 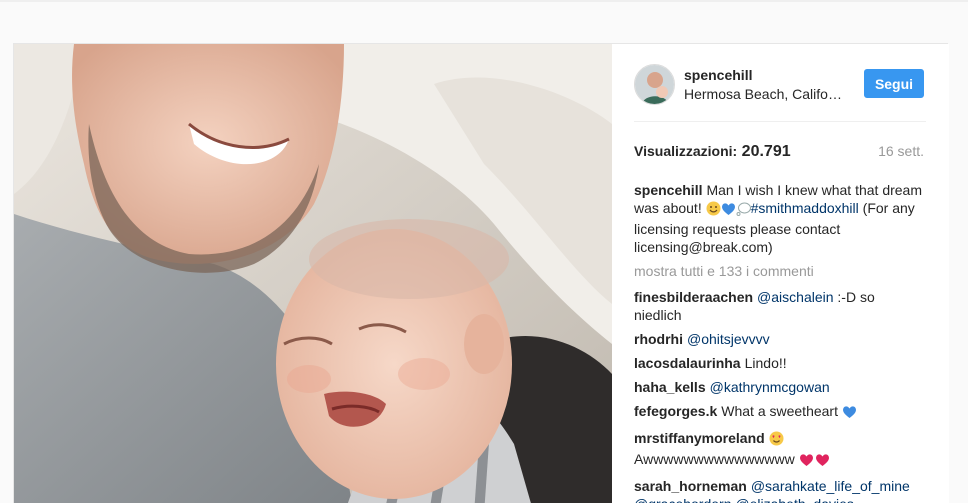 I want to click on post-time: 16 sett., so click(x=901, y=151).